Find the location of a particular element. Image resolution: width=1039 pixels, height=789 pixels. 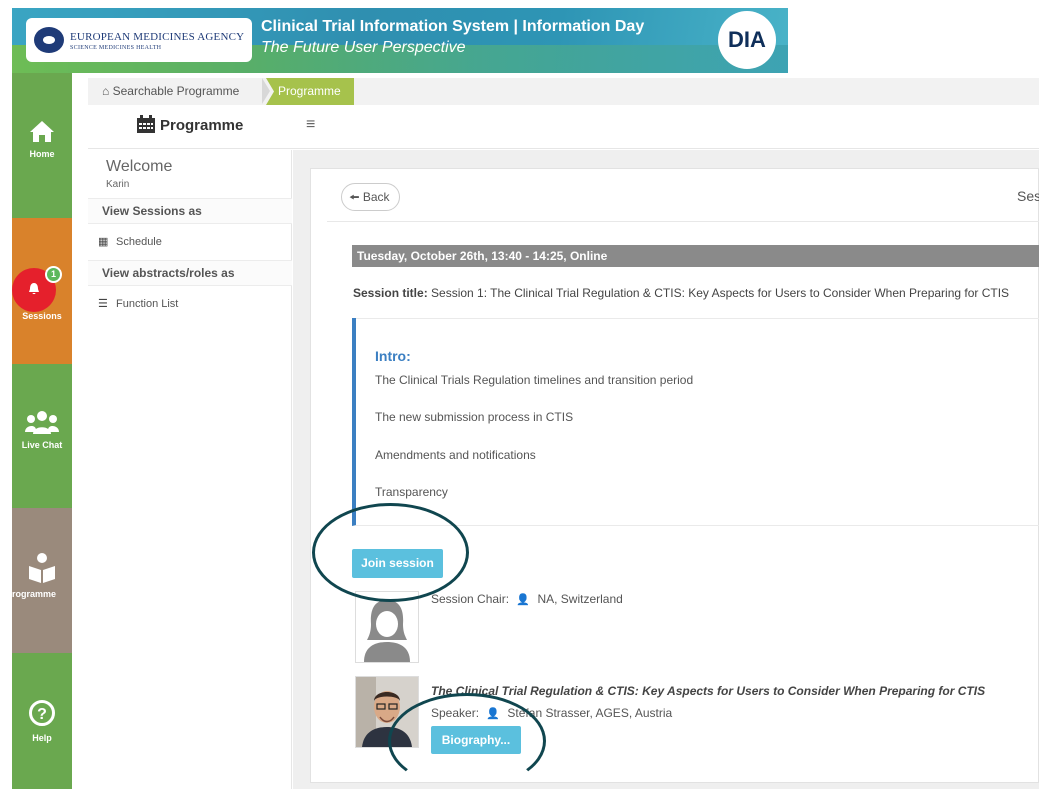

function-list-label: Function List is located at coordinates (147, 304).